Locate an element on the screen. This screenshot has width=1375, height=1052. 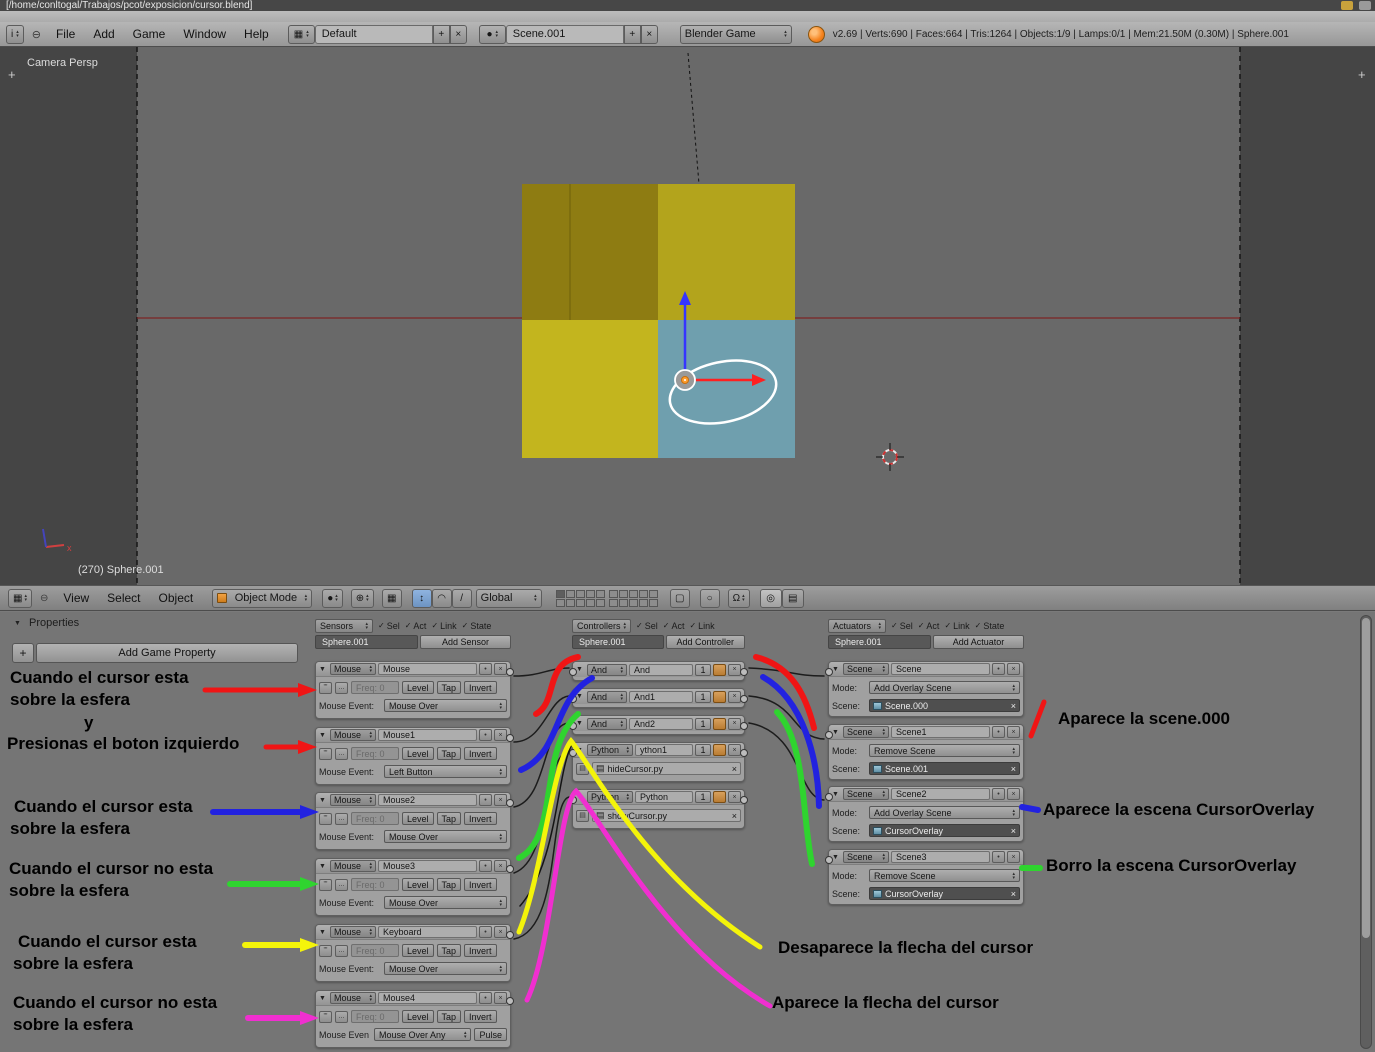
controllers-toggle-sel: ✓ Sel is located at coordinates (647, 626).